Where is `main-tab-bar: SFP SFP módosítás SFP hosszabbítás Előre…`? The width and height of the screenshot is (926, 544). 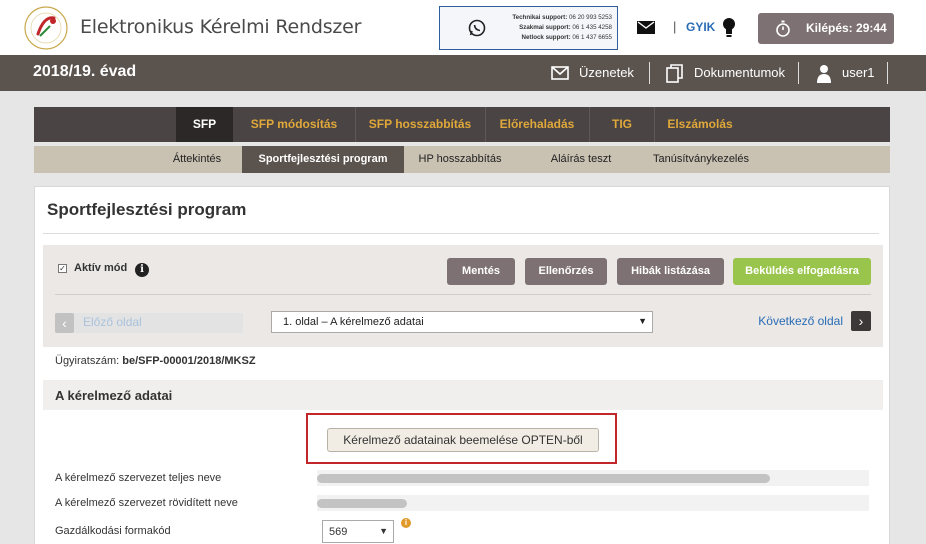
main-tab-bar: SFP SFP módosítás SFP hosszabbítás Előre… is located at coordinates (462, 124).